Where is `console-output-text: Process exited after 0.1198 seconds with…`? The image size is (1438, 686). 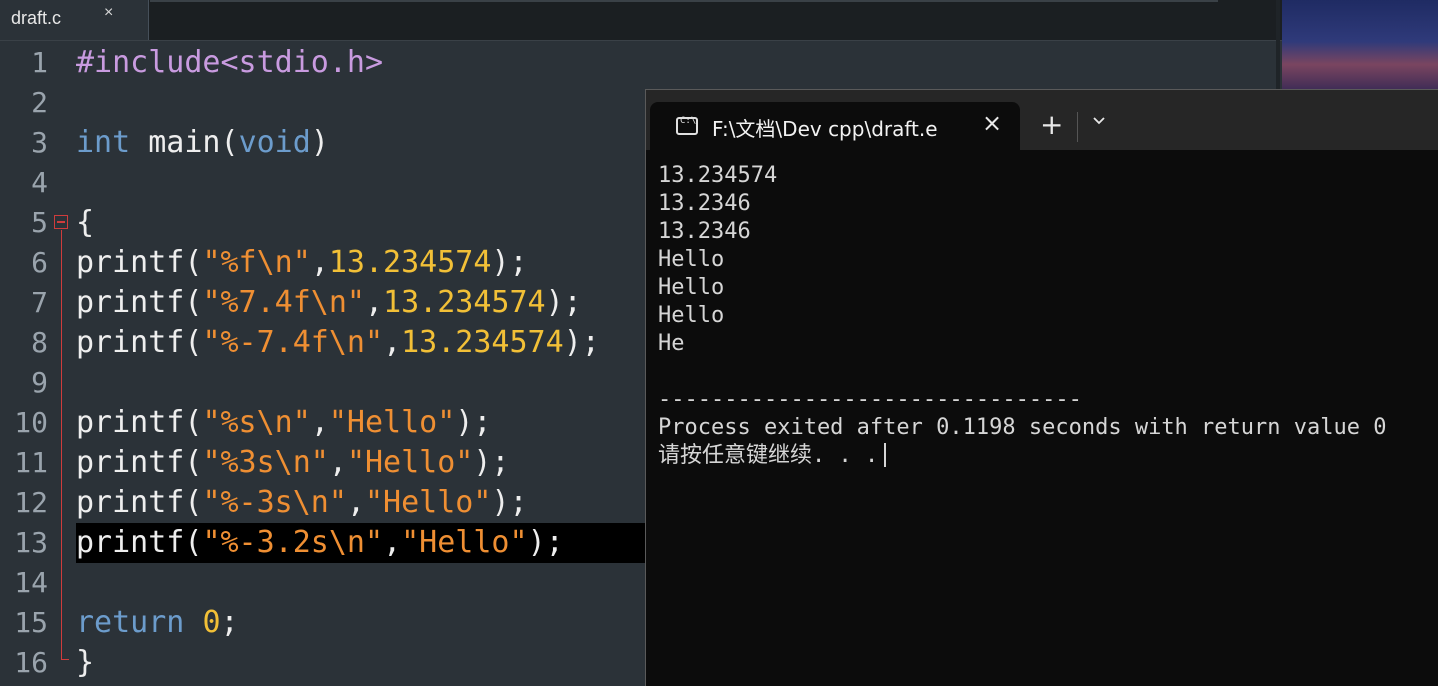
console-output-text: Process exited after 0.1198 seconds with… is located at coordinates (1022, 427).